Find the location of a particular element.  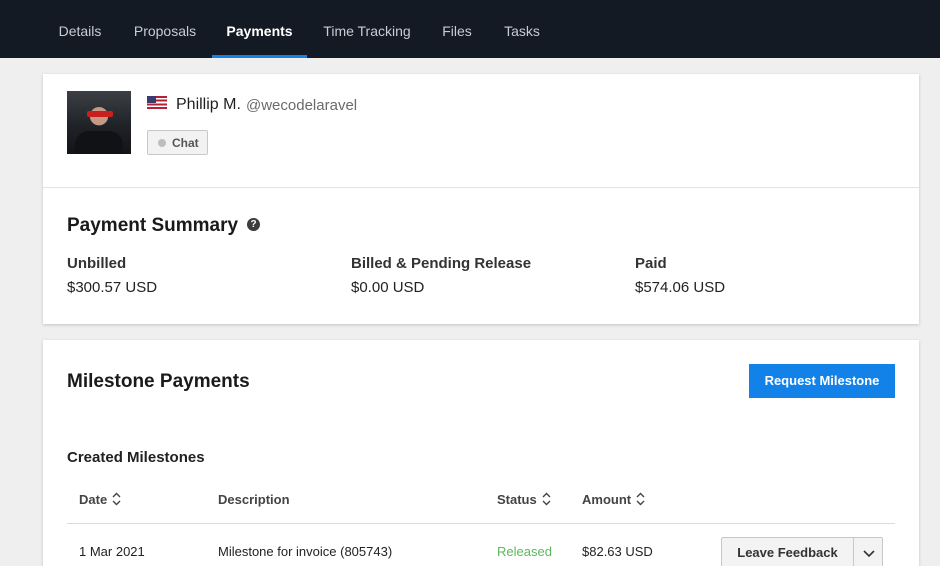

avatar is located at coordinates (99, 122).